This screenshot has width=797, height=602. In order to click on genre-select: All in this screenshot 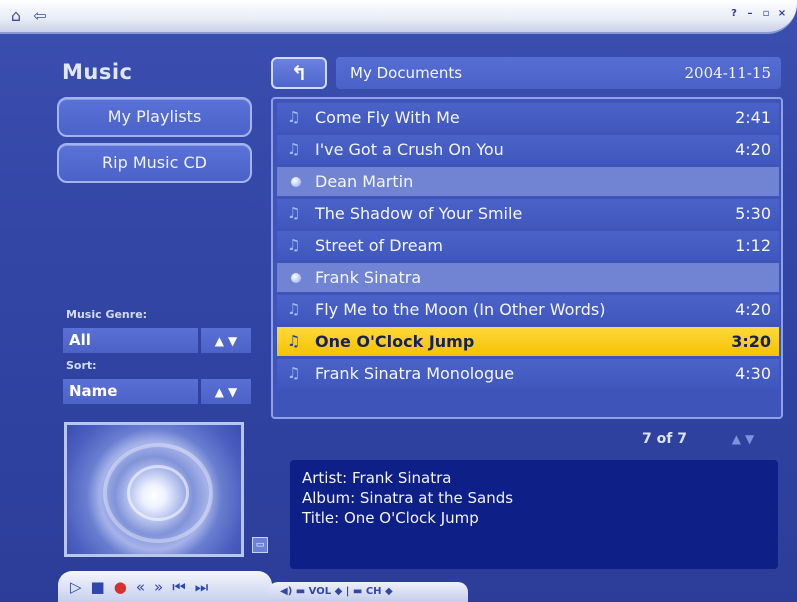, I will do `click(130, 340)`.